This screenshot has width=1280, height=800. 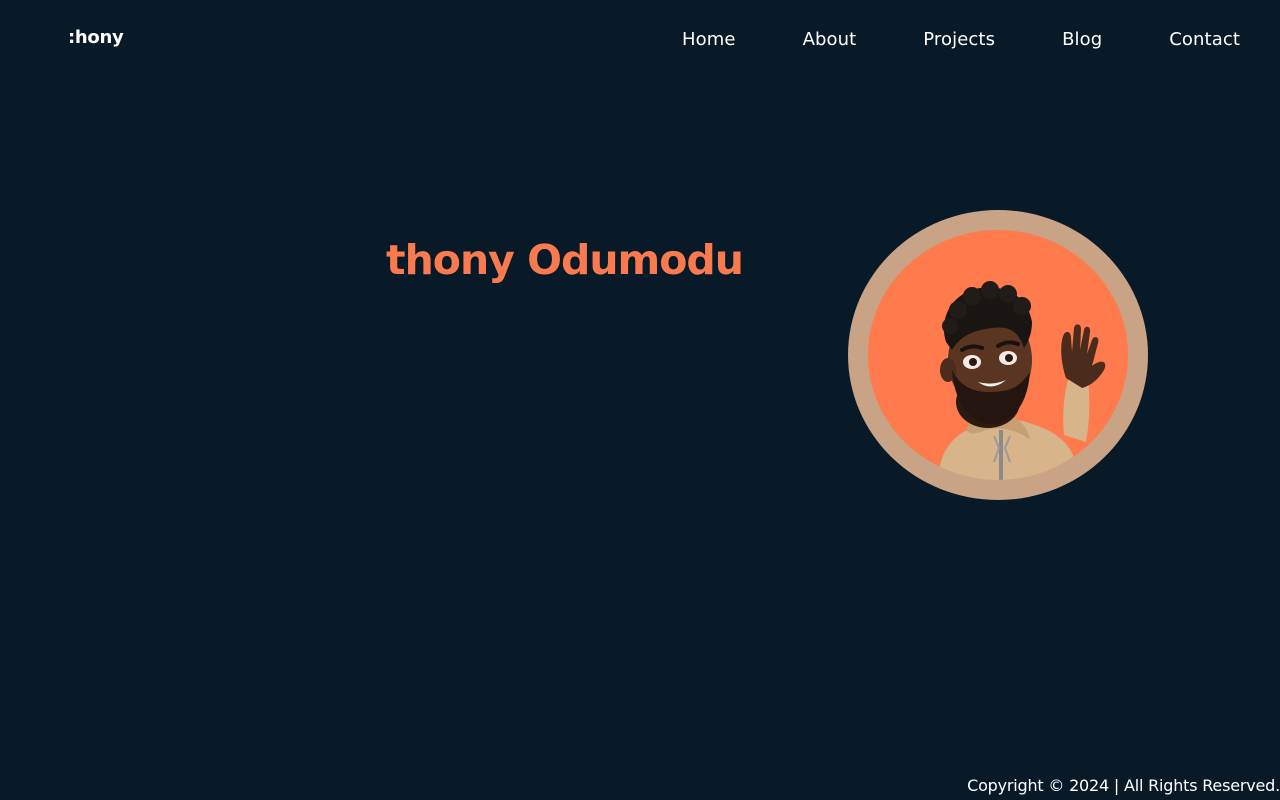 I want to click on nav-item-home: Home, so click(x=709, y=39).